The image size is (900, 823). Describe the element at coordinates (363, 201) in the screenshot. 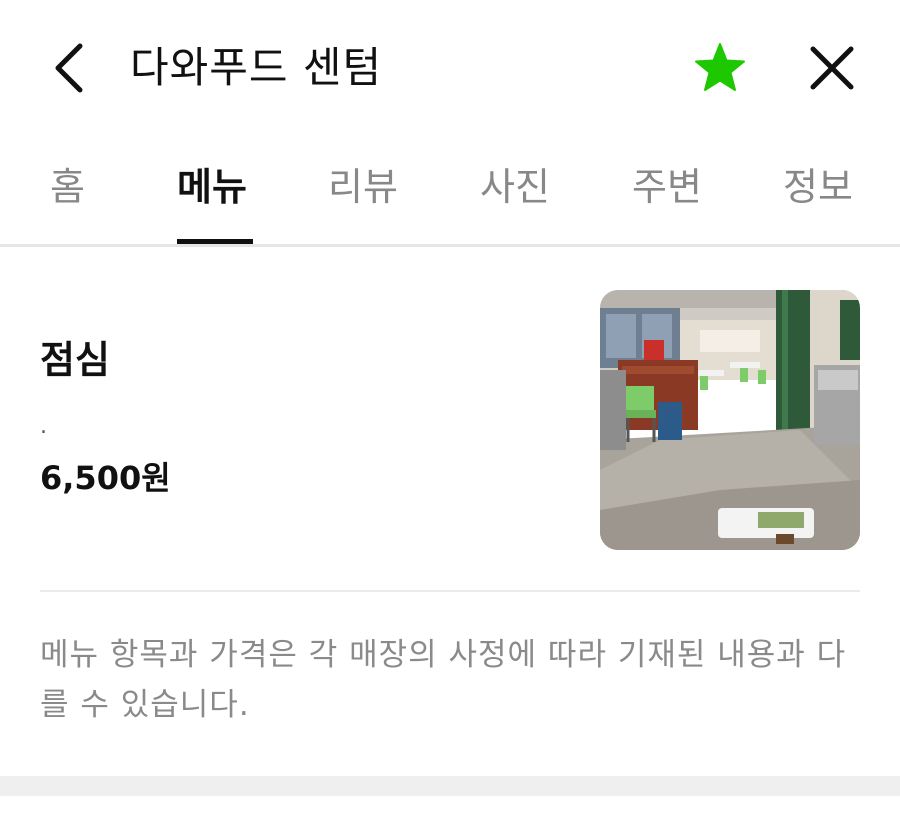

I see `tab-reviews: 리뷰` at that location.